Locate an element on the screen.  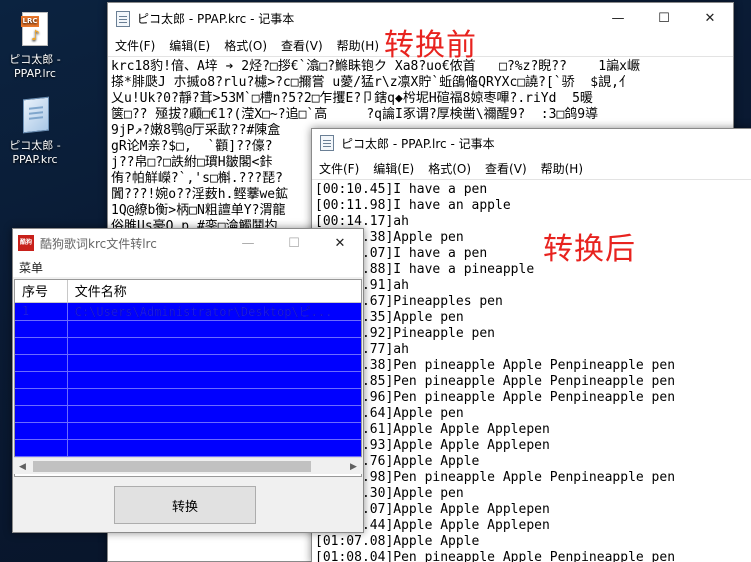
horizontal-scrollbar: ◀ ▶ is located at coordinates (188, 465).